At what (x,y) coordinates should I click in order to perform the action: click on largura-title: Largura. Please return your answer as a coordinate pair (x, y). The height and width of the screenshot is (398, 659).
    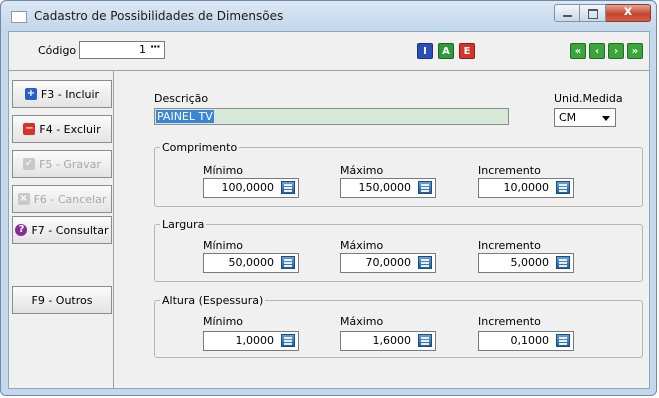
    Looking at the image, I should click on (183, 224).